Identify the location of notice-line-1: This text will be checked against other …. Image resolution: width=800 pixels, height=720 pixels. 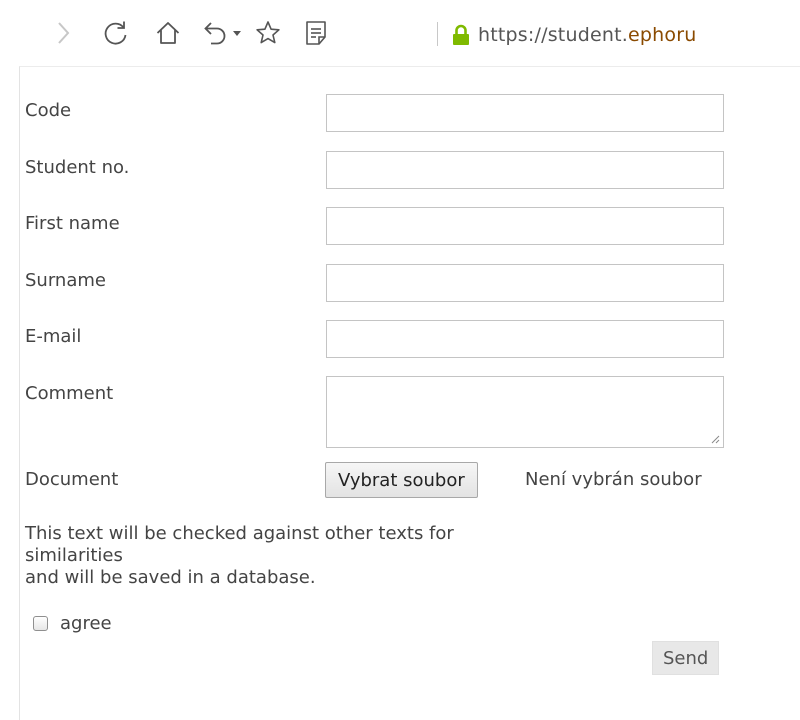
(239, 544).